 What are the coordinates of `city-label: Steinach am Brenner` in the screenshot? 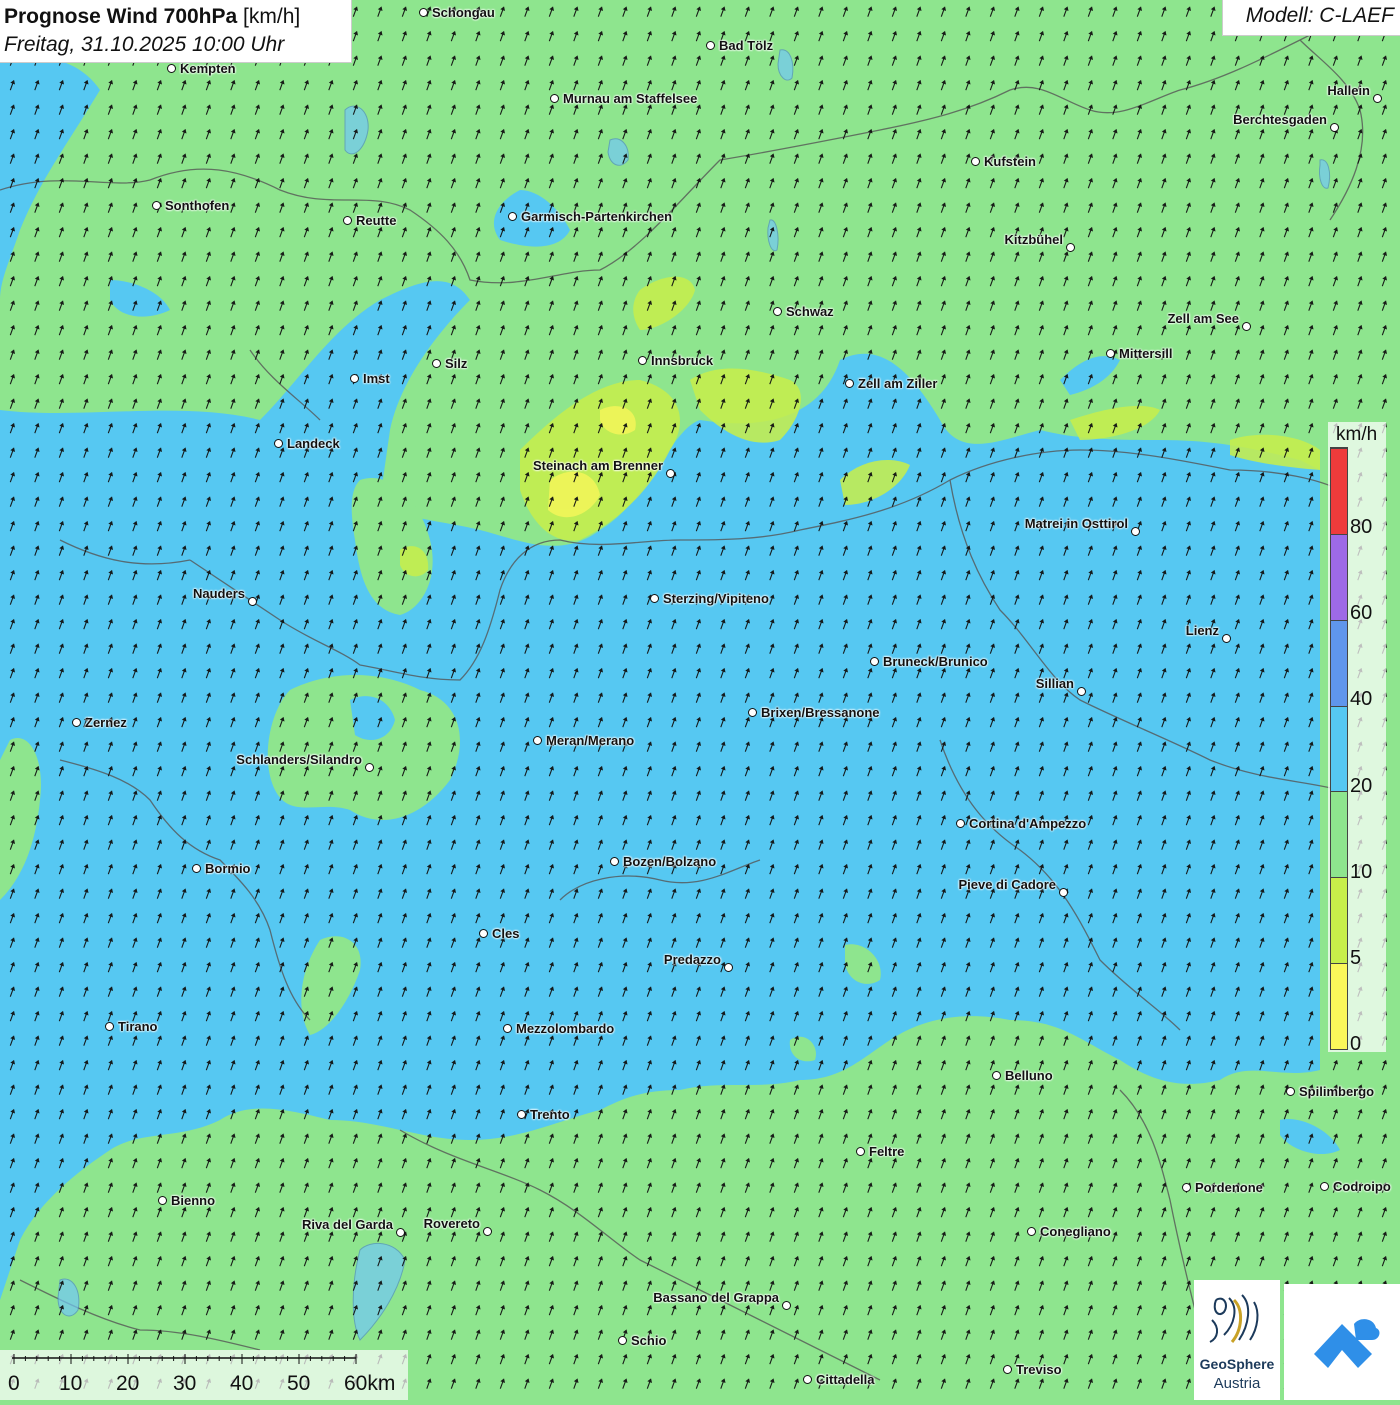 It's located at (597, 465).